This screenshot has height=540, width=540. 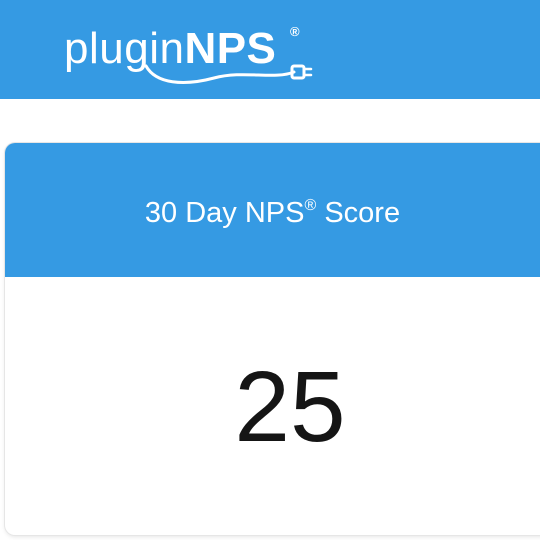 I want to click on plug-cord-icon, so click(x=228, y=74).